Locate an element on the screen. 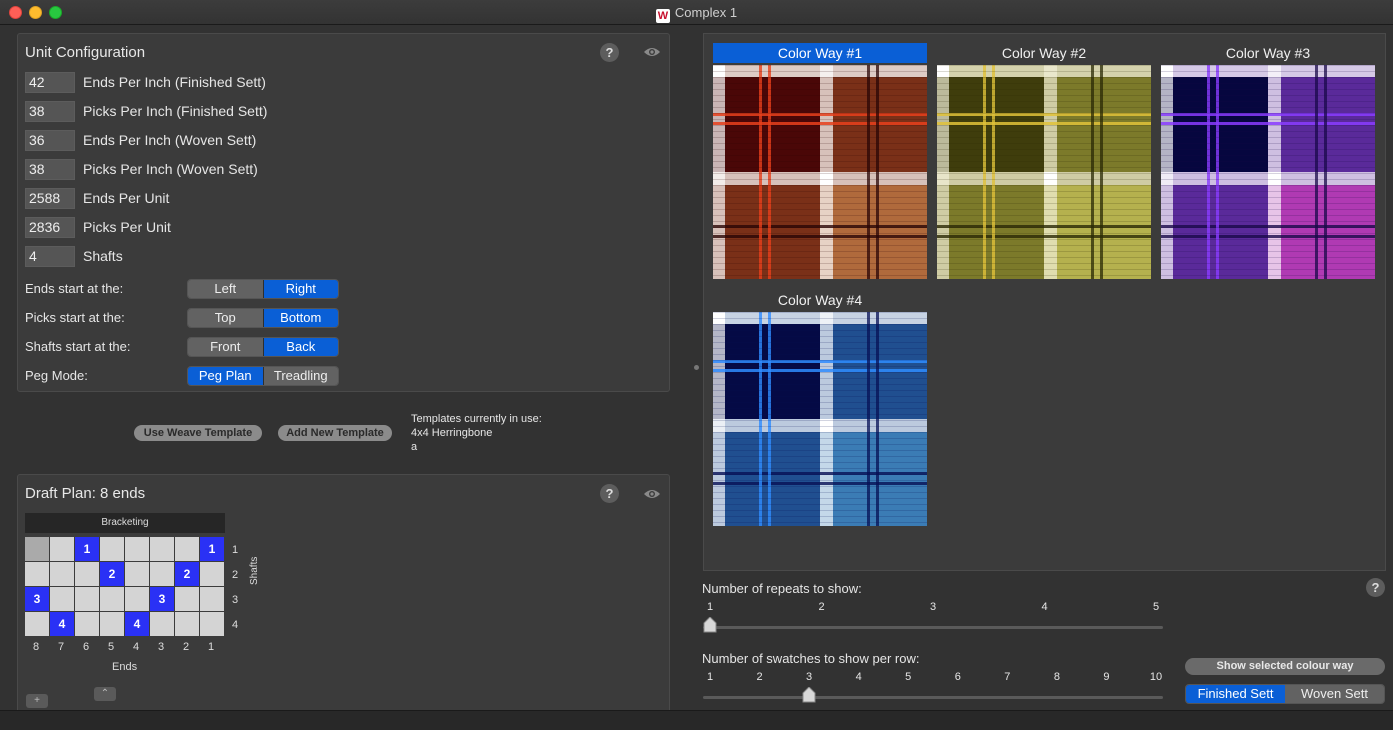 The image size is (1393, 730). end-number: 7 is located at coordinates (61, 647).